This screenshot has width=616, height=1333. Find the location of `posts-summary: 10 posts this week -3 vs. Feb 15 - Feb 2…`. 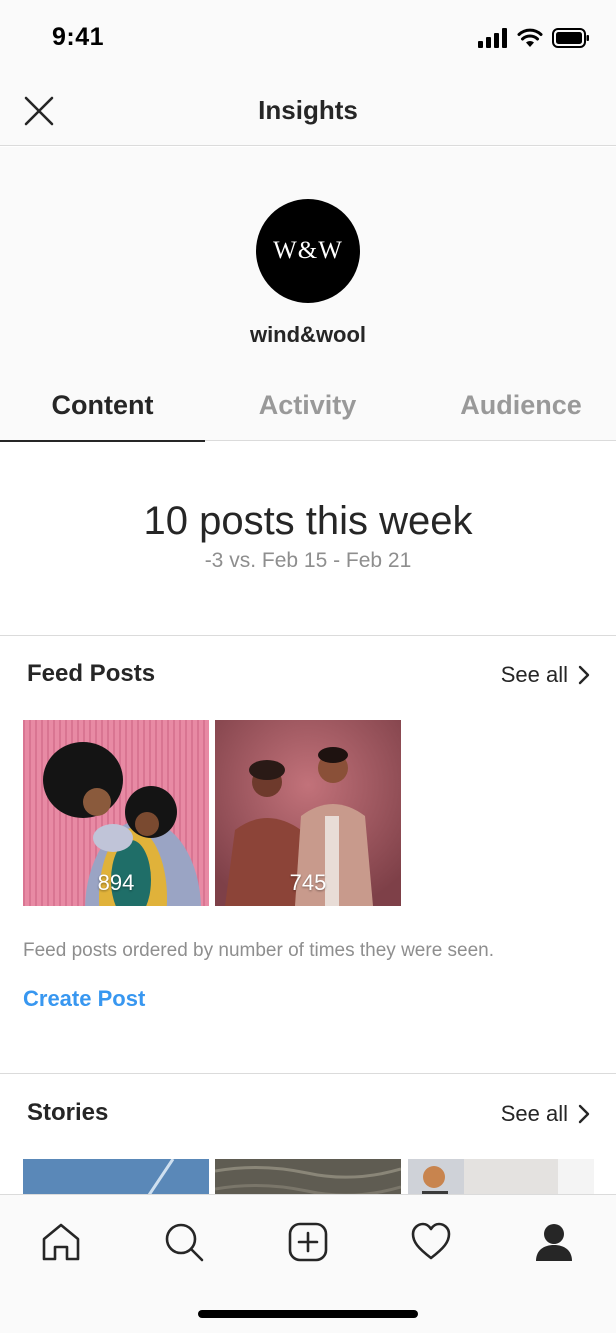

posts-summary: 10 posts this week -3 vs. Feb 15 - Feb 2… is located at coordinates (308, 538).